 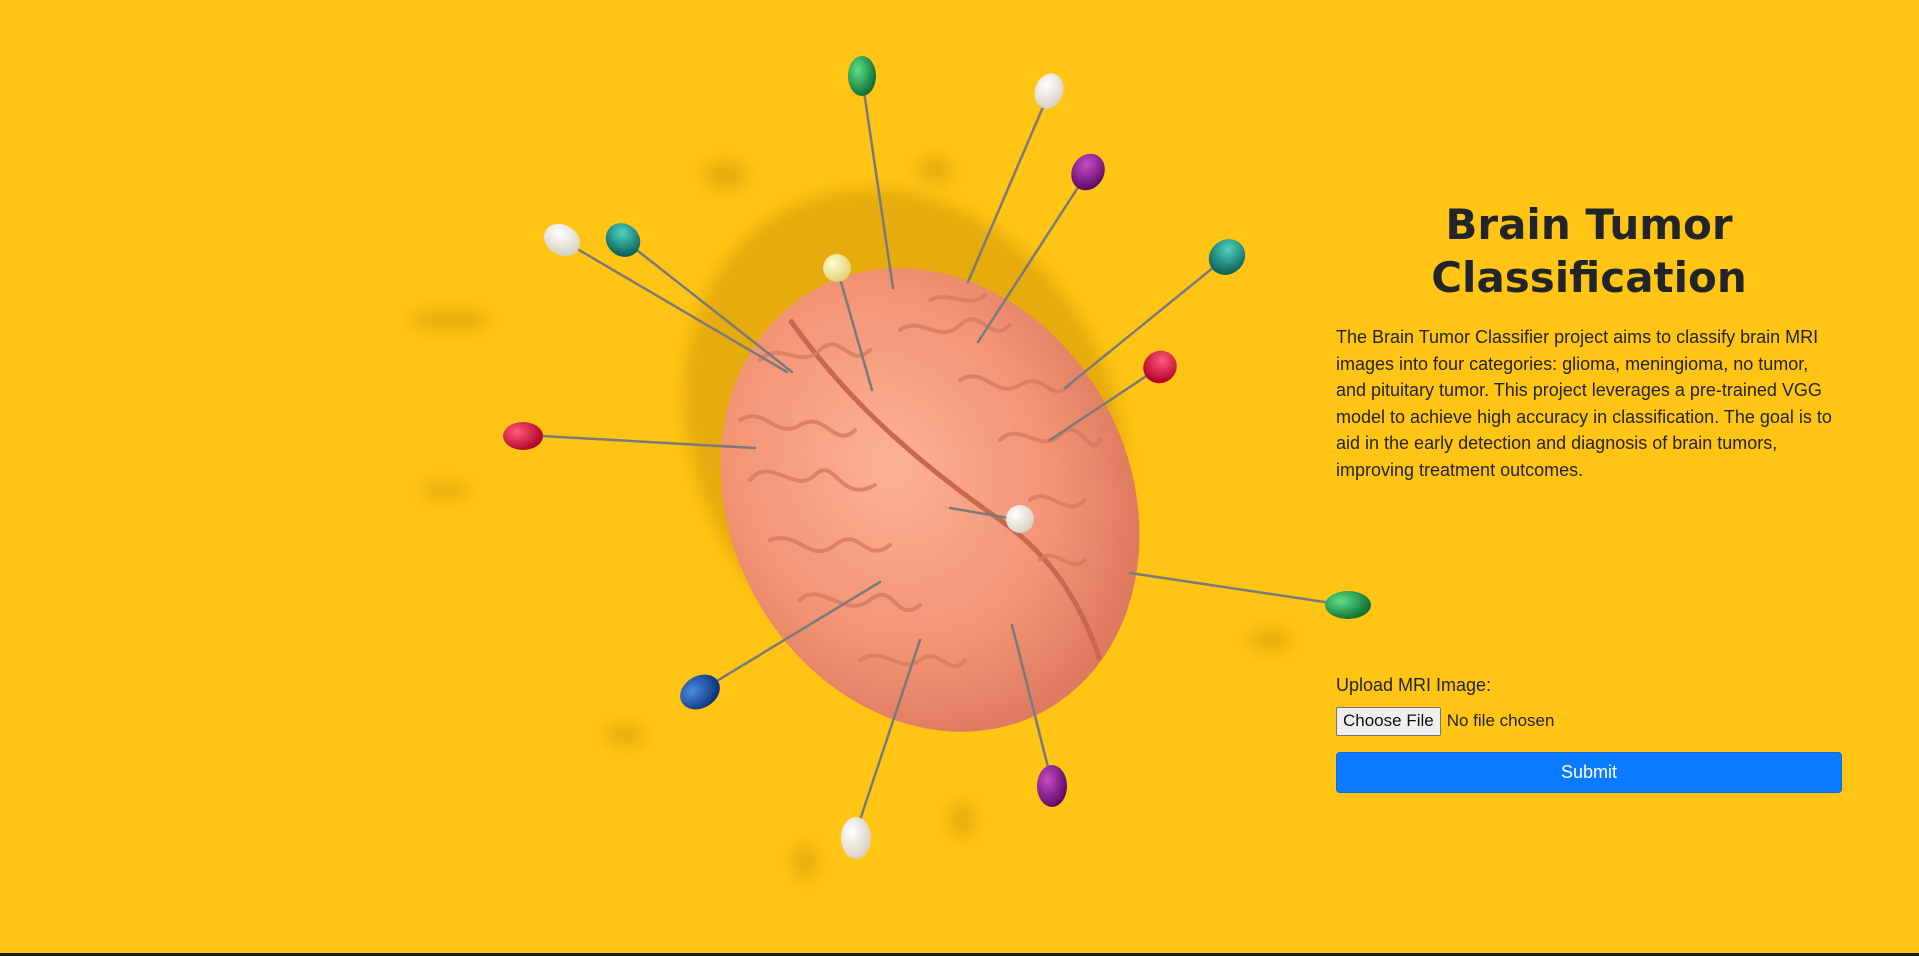 What do you see at coordinates (1500, 720) in the screenshot?
I see `file-status-text: No file chosen` at bounding box center [1500, 720].